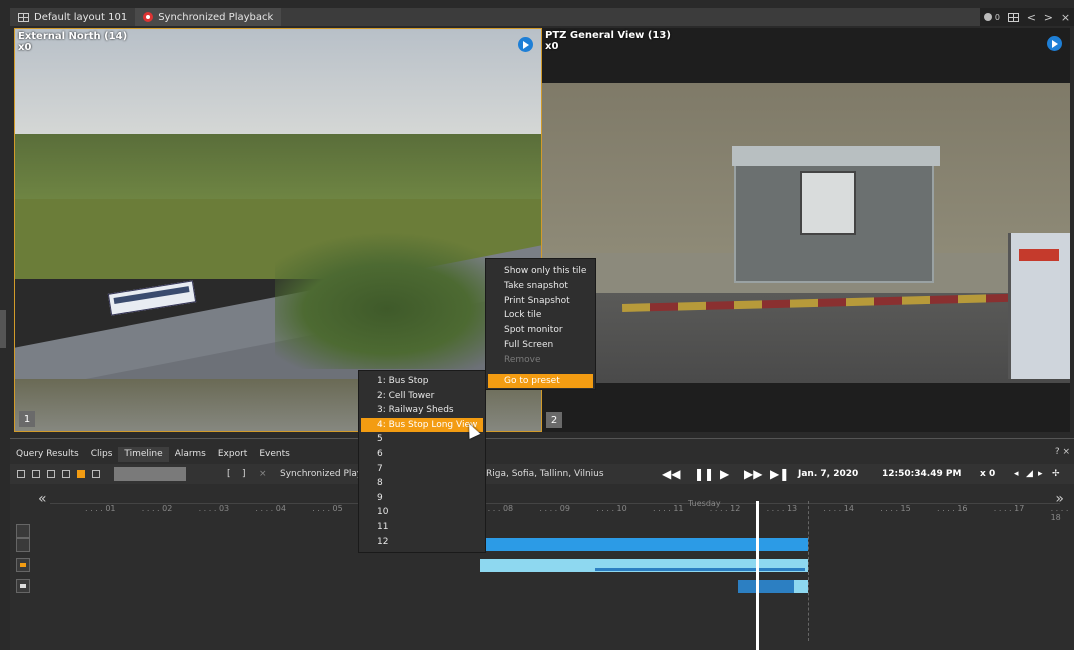 The height and width of the screenshot is (650, 1074). I want to click on camera-name: External North (14), so click(73, 36).